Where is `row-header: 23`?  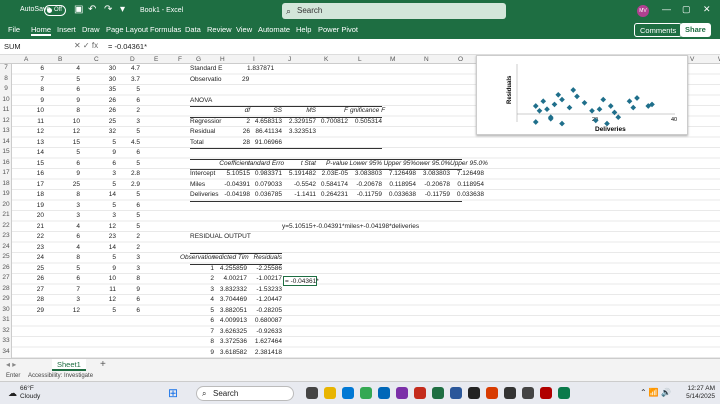
row-header: 23 is located at coordinates (6, 235).